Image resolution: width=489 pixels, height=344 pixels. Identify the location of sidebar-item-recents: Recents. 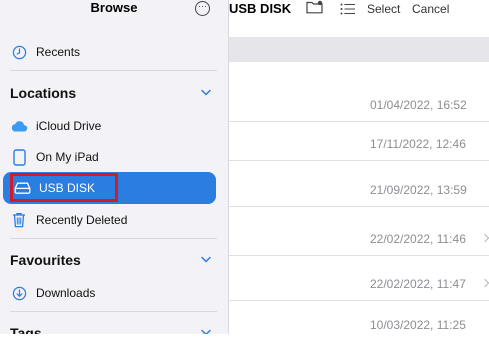
(108, 52).